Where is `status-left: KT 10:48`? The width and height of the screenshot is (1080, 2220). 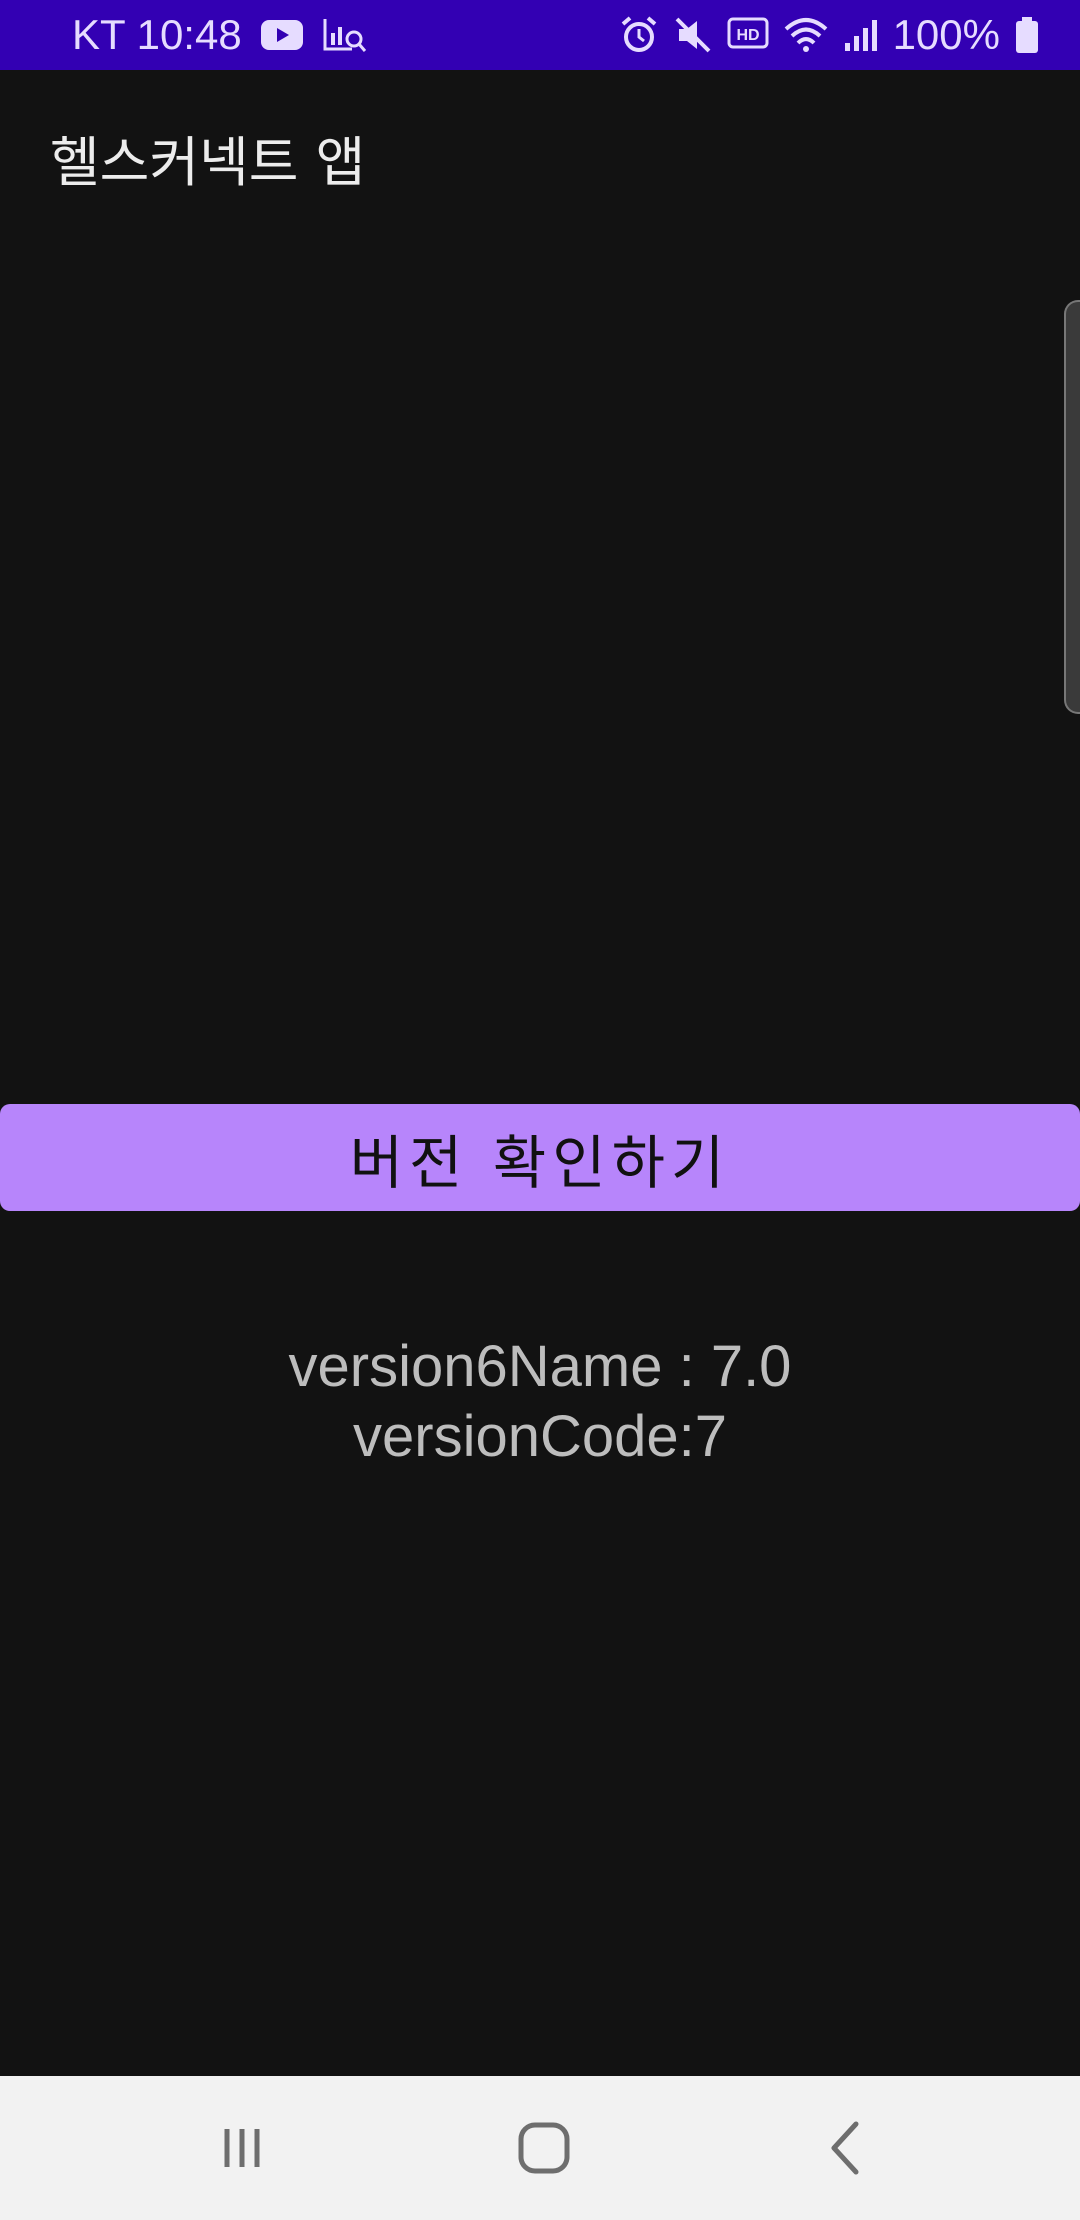
status-left: KT 10:48 is located at coordinates (220, 35).